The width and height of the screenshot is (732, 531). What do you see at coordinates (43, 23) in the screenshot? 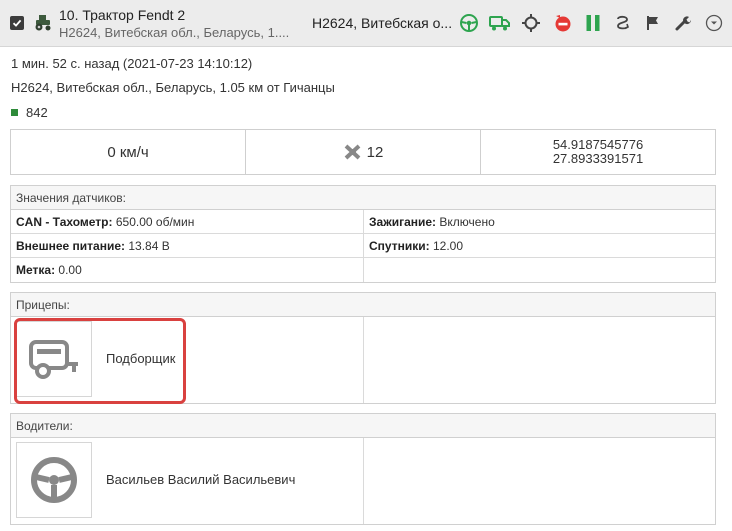
I see `tractor-icon` at bounding box center [43, 23].